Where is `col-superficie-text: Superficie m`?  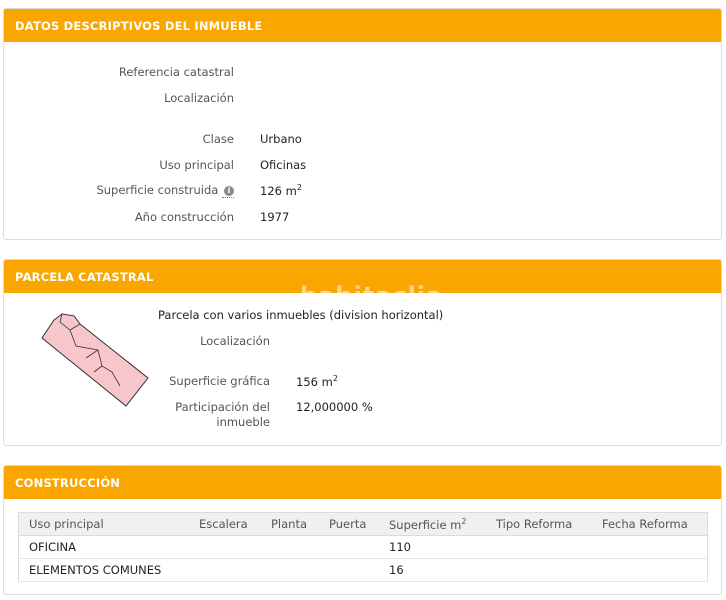 col-superficie-text: Superficie m is located at coordinates (425, 524).